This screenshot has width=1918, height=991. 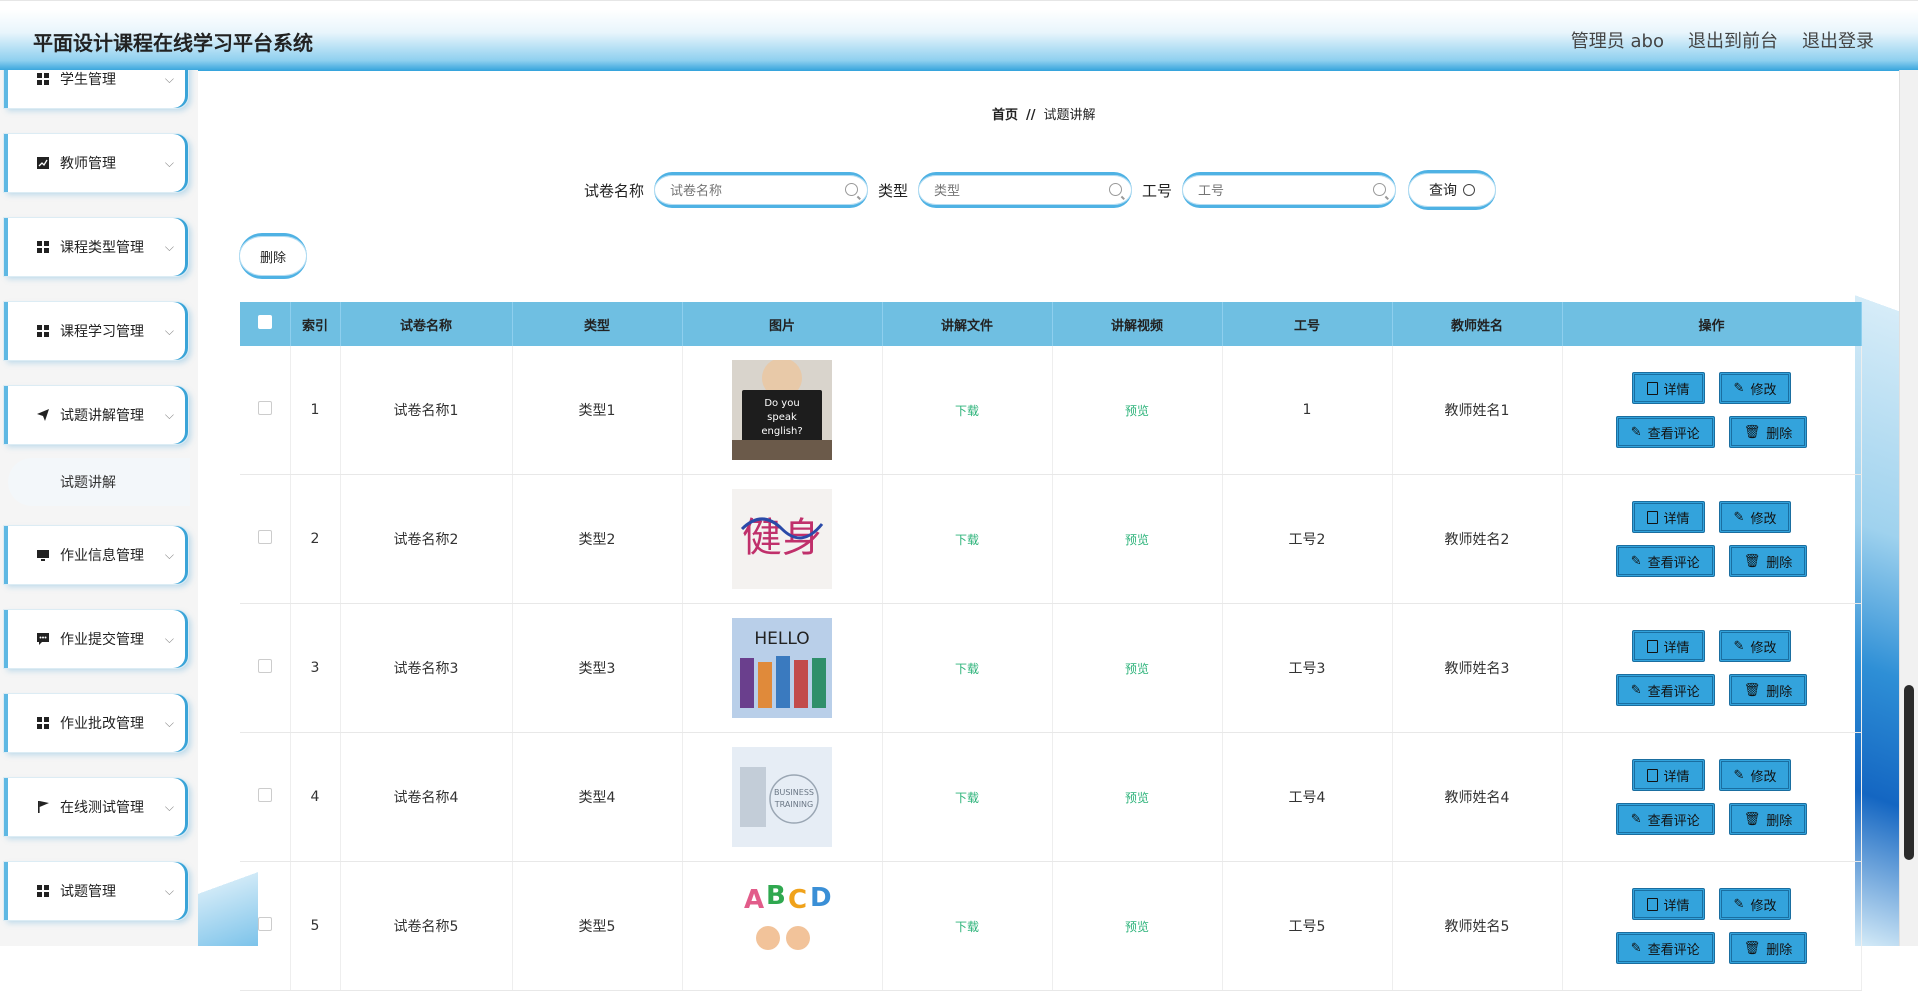 I want to click on cell-name: 试卷名称2, so click(x=426, y=539).